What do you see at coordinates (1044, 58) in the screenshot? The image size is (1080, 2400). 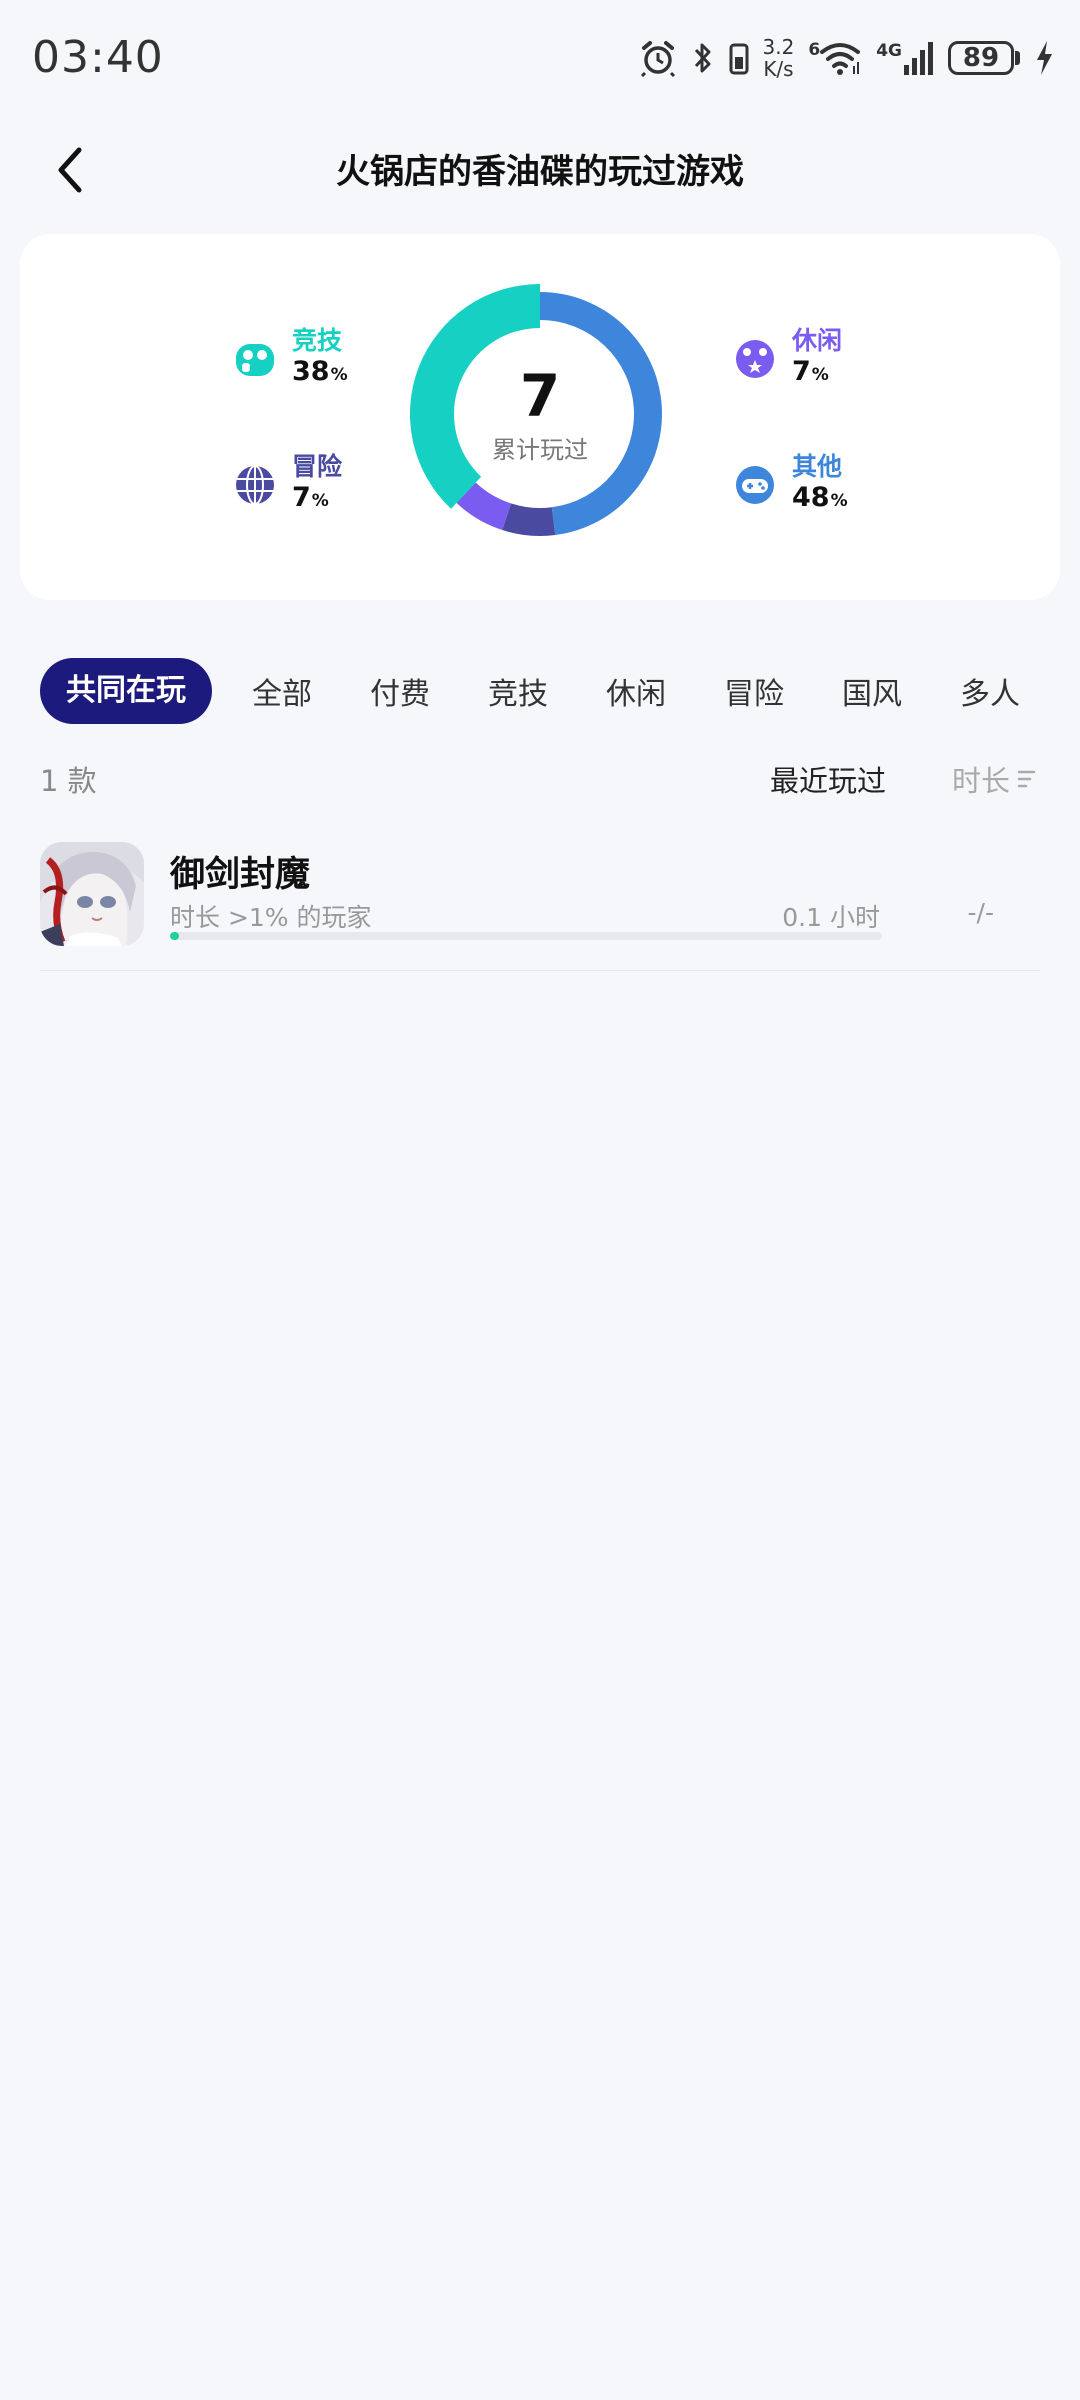 I see `charging-icon` at bounding box center [1044, 58].